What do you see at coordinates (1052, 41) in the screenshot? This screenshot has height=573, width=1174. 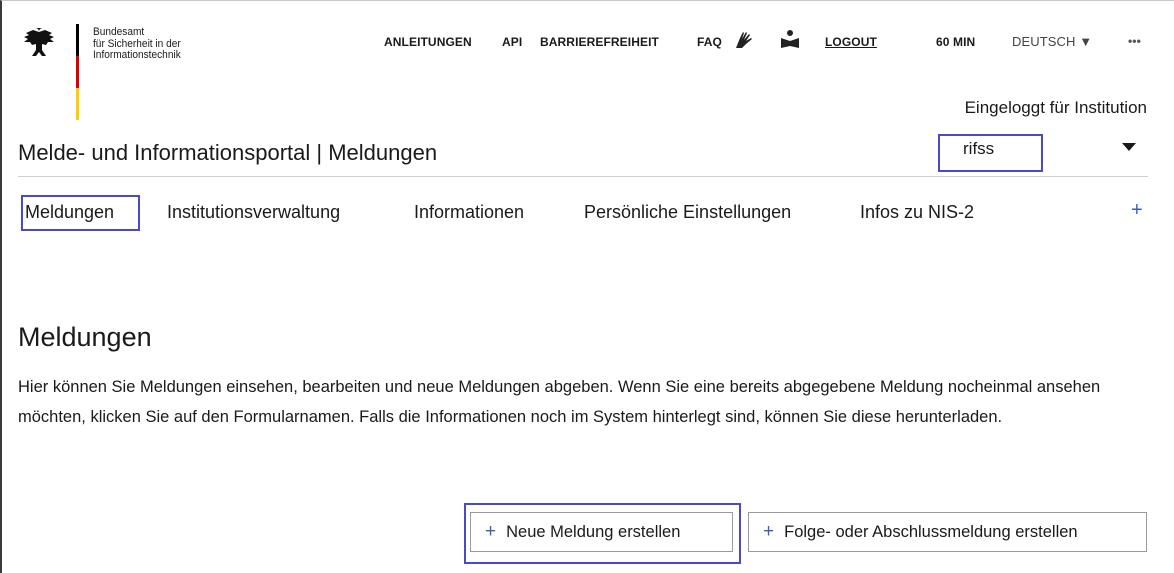 I see `language-selector: DEUTSCH ▼` at bounding box center [1052, 41].